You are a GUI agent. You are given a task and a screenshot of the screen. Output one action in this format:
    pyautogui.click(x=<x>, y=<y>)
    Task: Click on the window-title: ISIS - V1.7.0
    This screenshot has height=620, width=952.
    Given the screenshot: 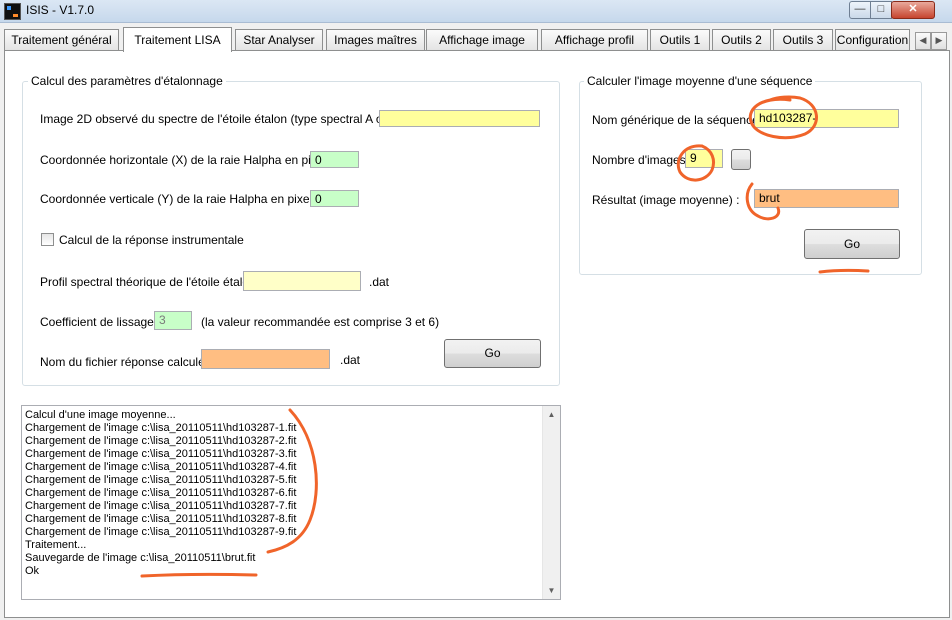 What is the action you would take?
    pyautogui.click(x=60, y=10)
    